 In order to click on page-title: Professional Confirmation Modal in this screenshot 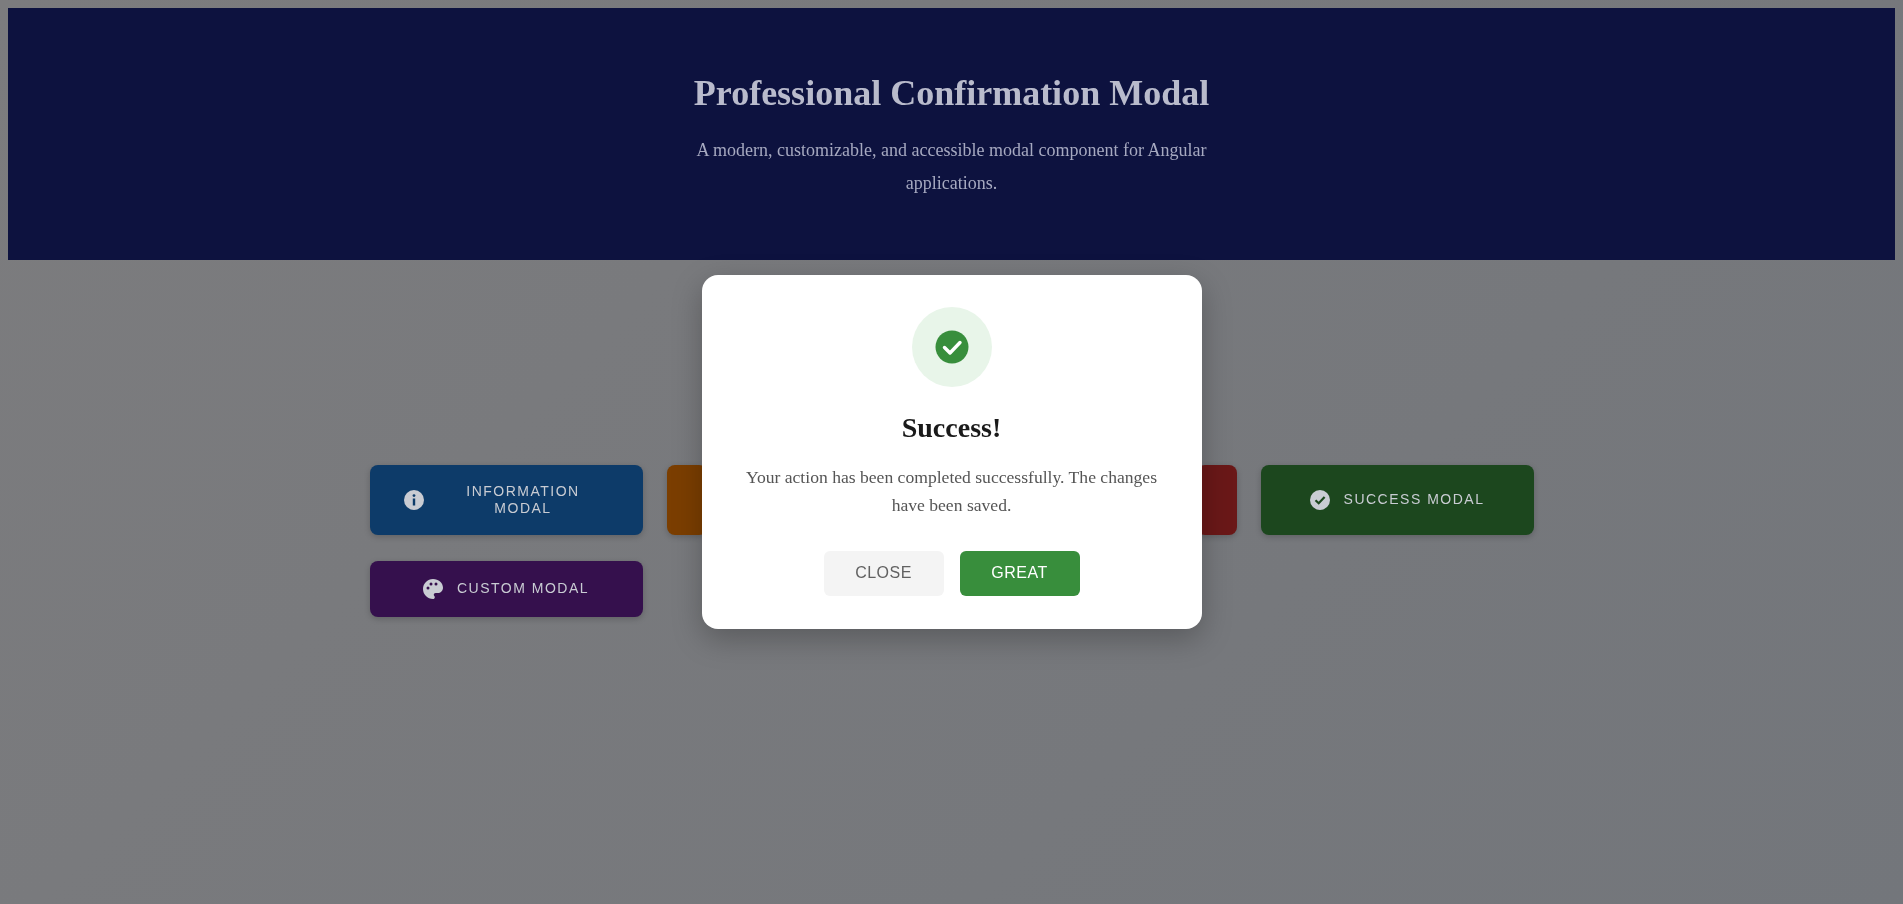, I will do `click(951, 93)`.